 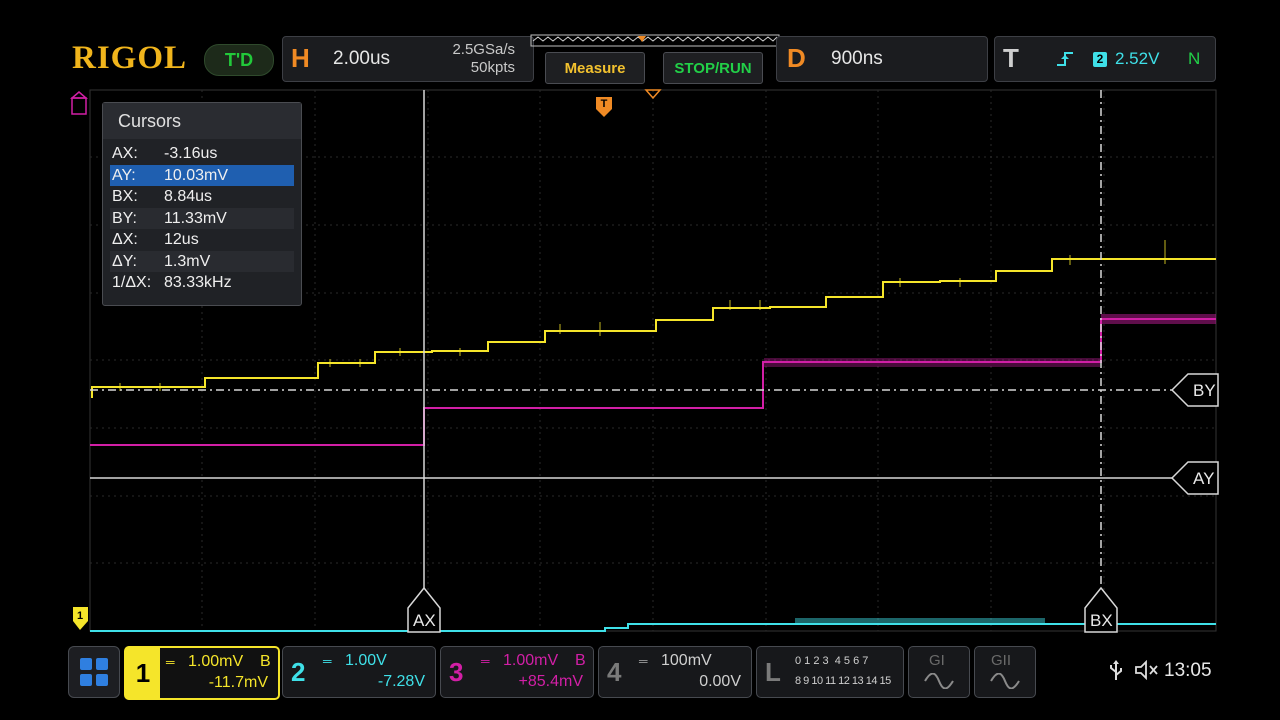 I want to click on app-menu-button, so click(x=94, y=672).